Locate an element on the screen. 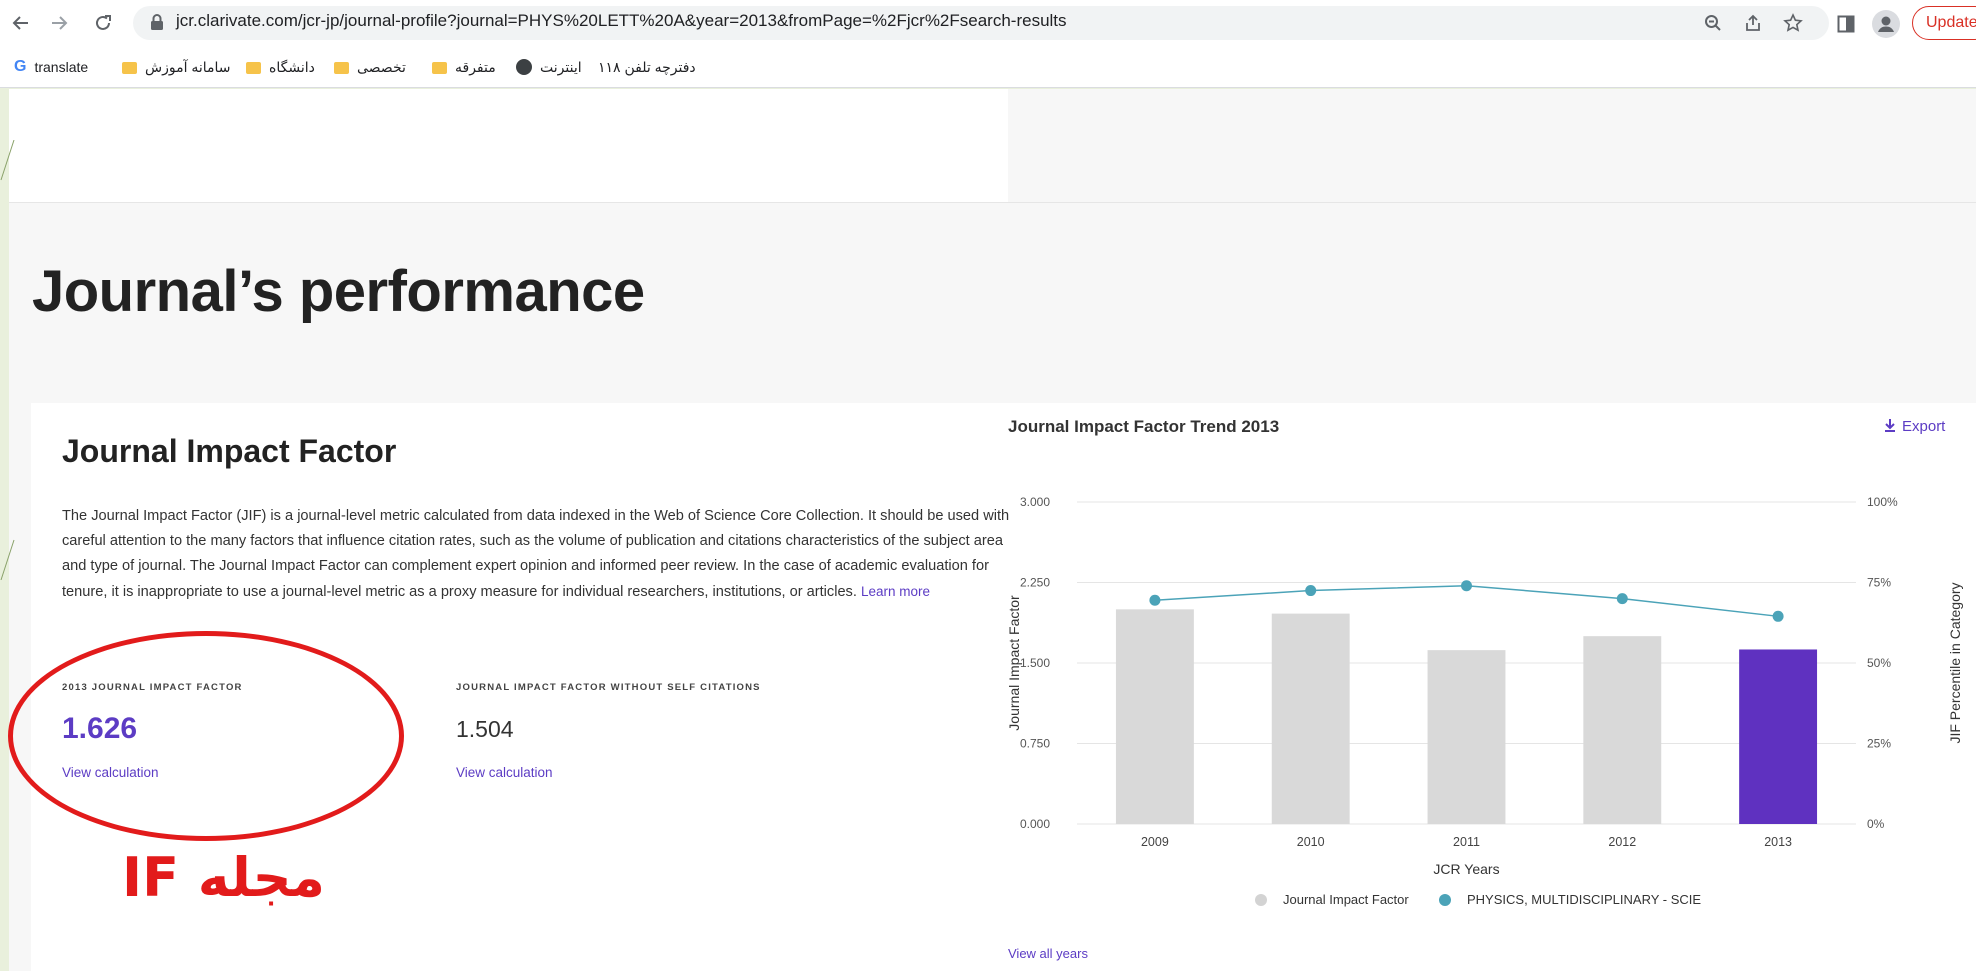 The width and height of the screenshot is (1976, 971). x-tick-label: 2012 is located at coordinates (1622, 842).